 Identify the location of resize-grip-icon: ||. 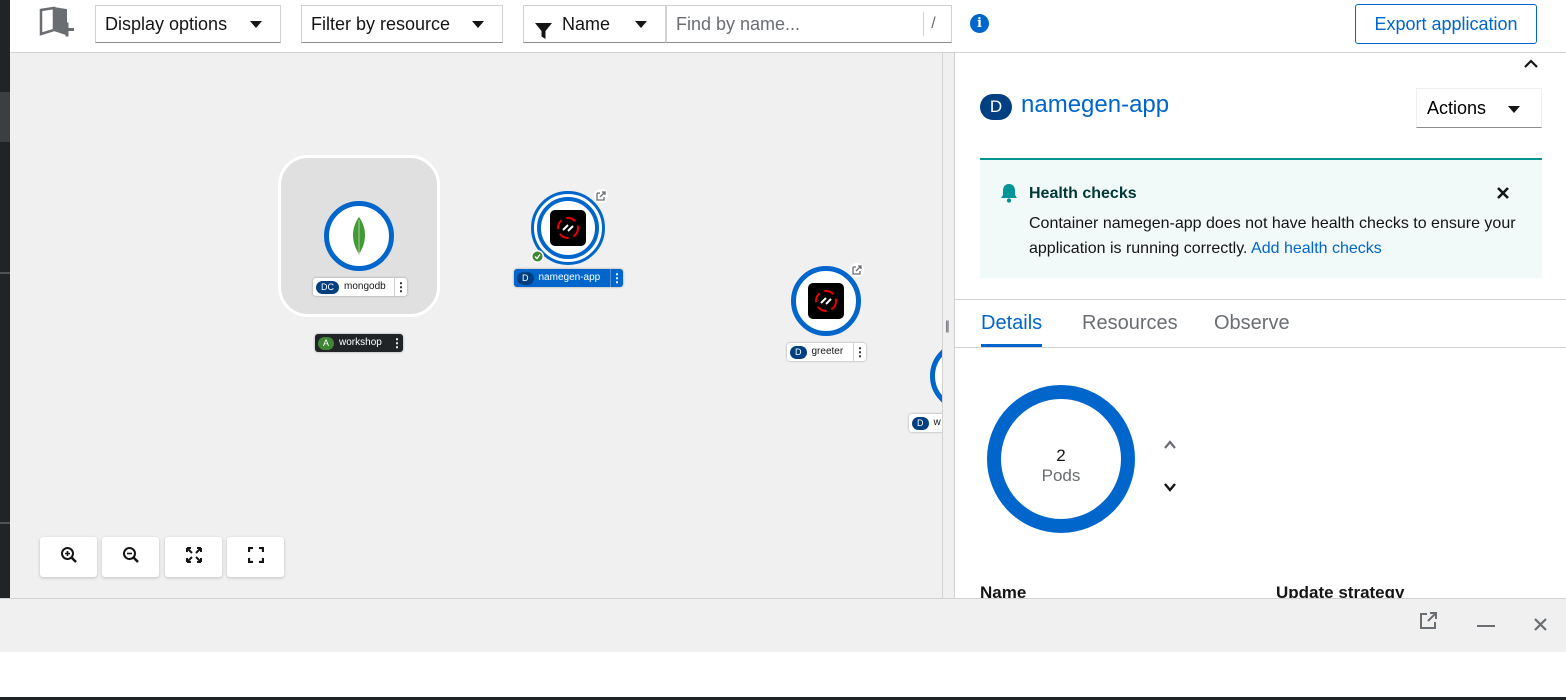
(947, 325).